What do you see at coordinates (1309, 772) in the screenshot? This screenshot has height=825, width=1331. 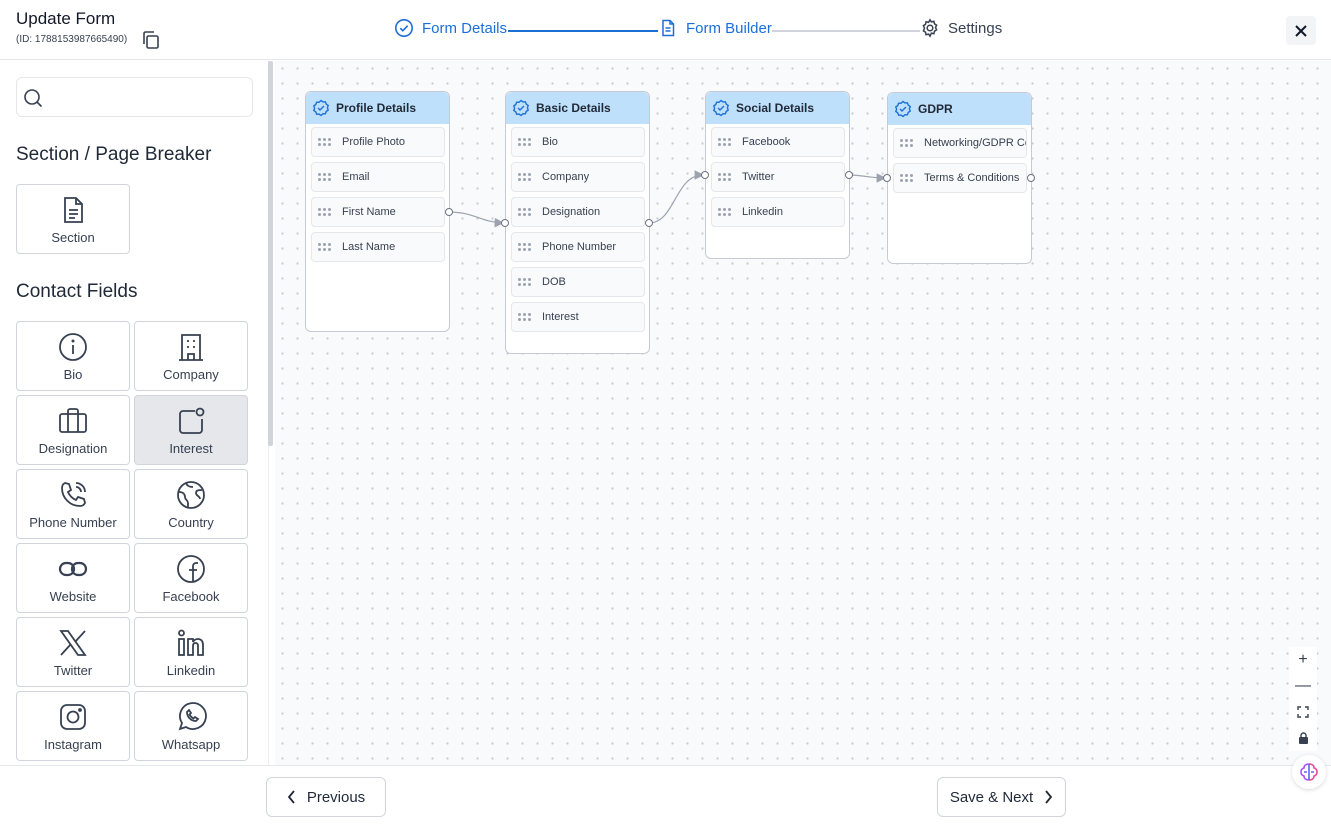 I see `ai-assistant-button` at bounding box center [1309, 772].